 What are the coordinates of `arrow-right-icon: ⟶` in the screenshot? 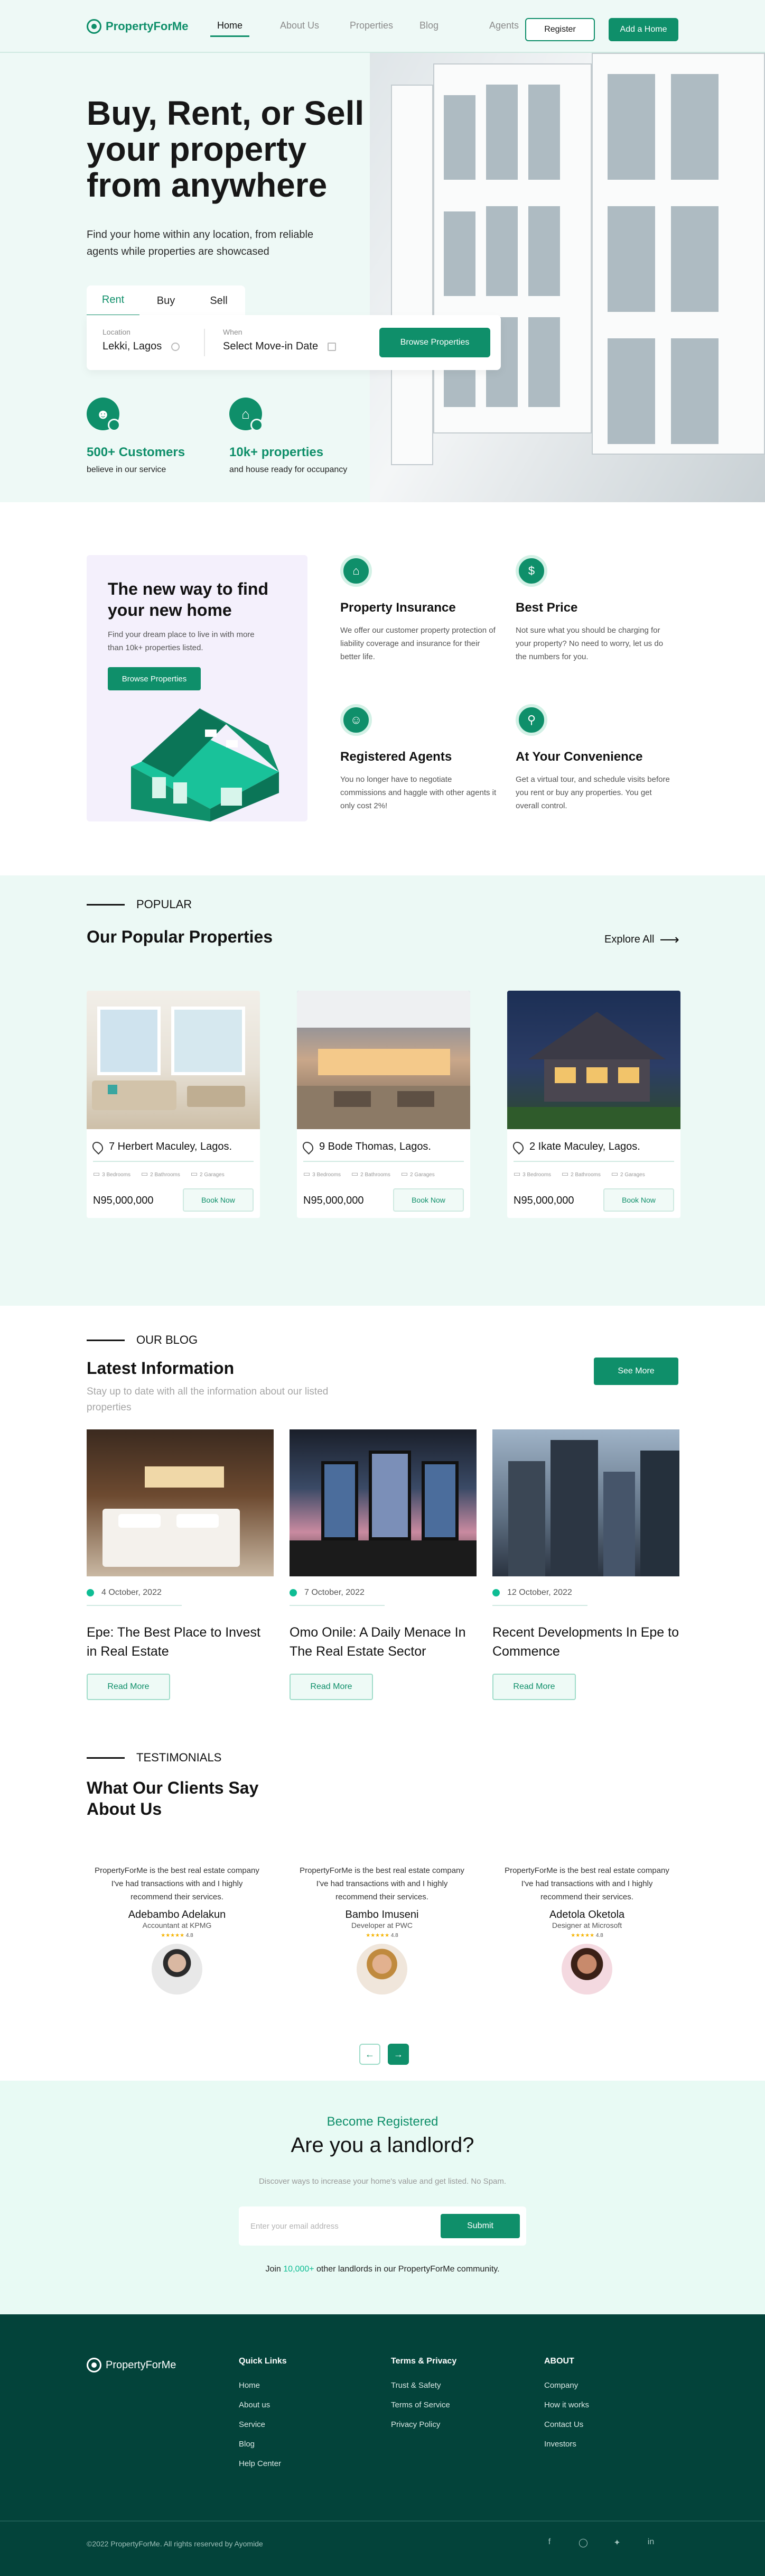 It's located at (669, 939).